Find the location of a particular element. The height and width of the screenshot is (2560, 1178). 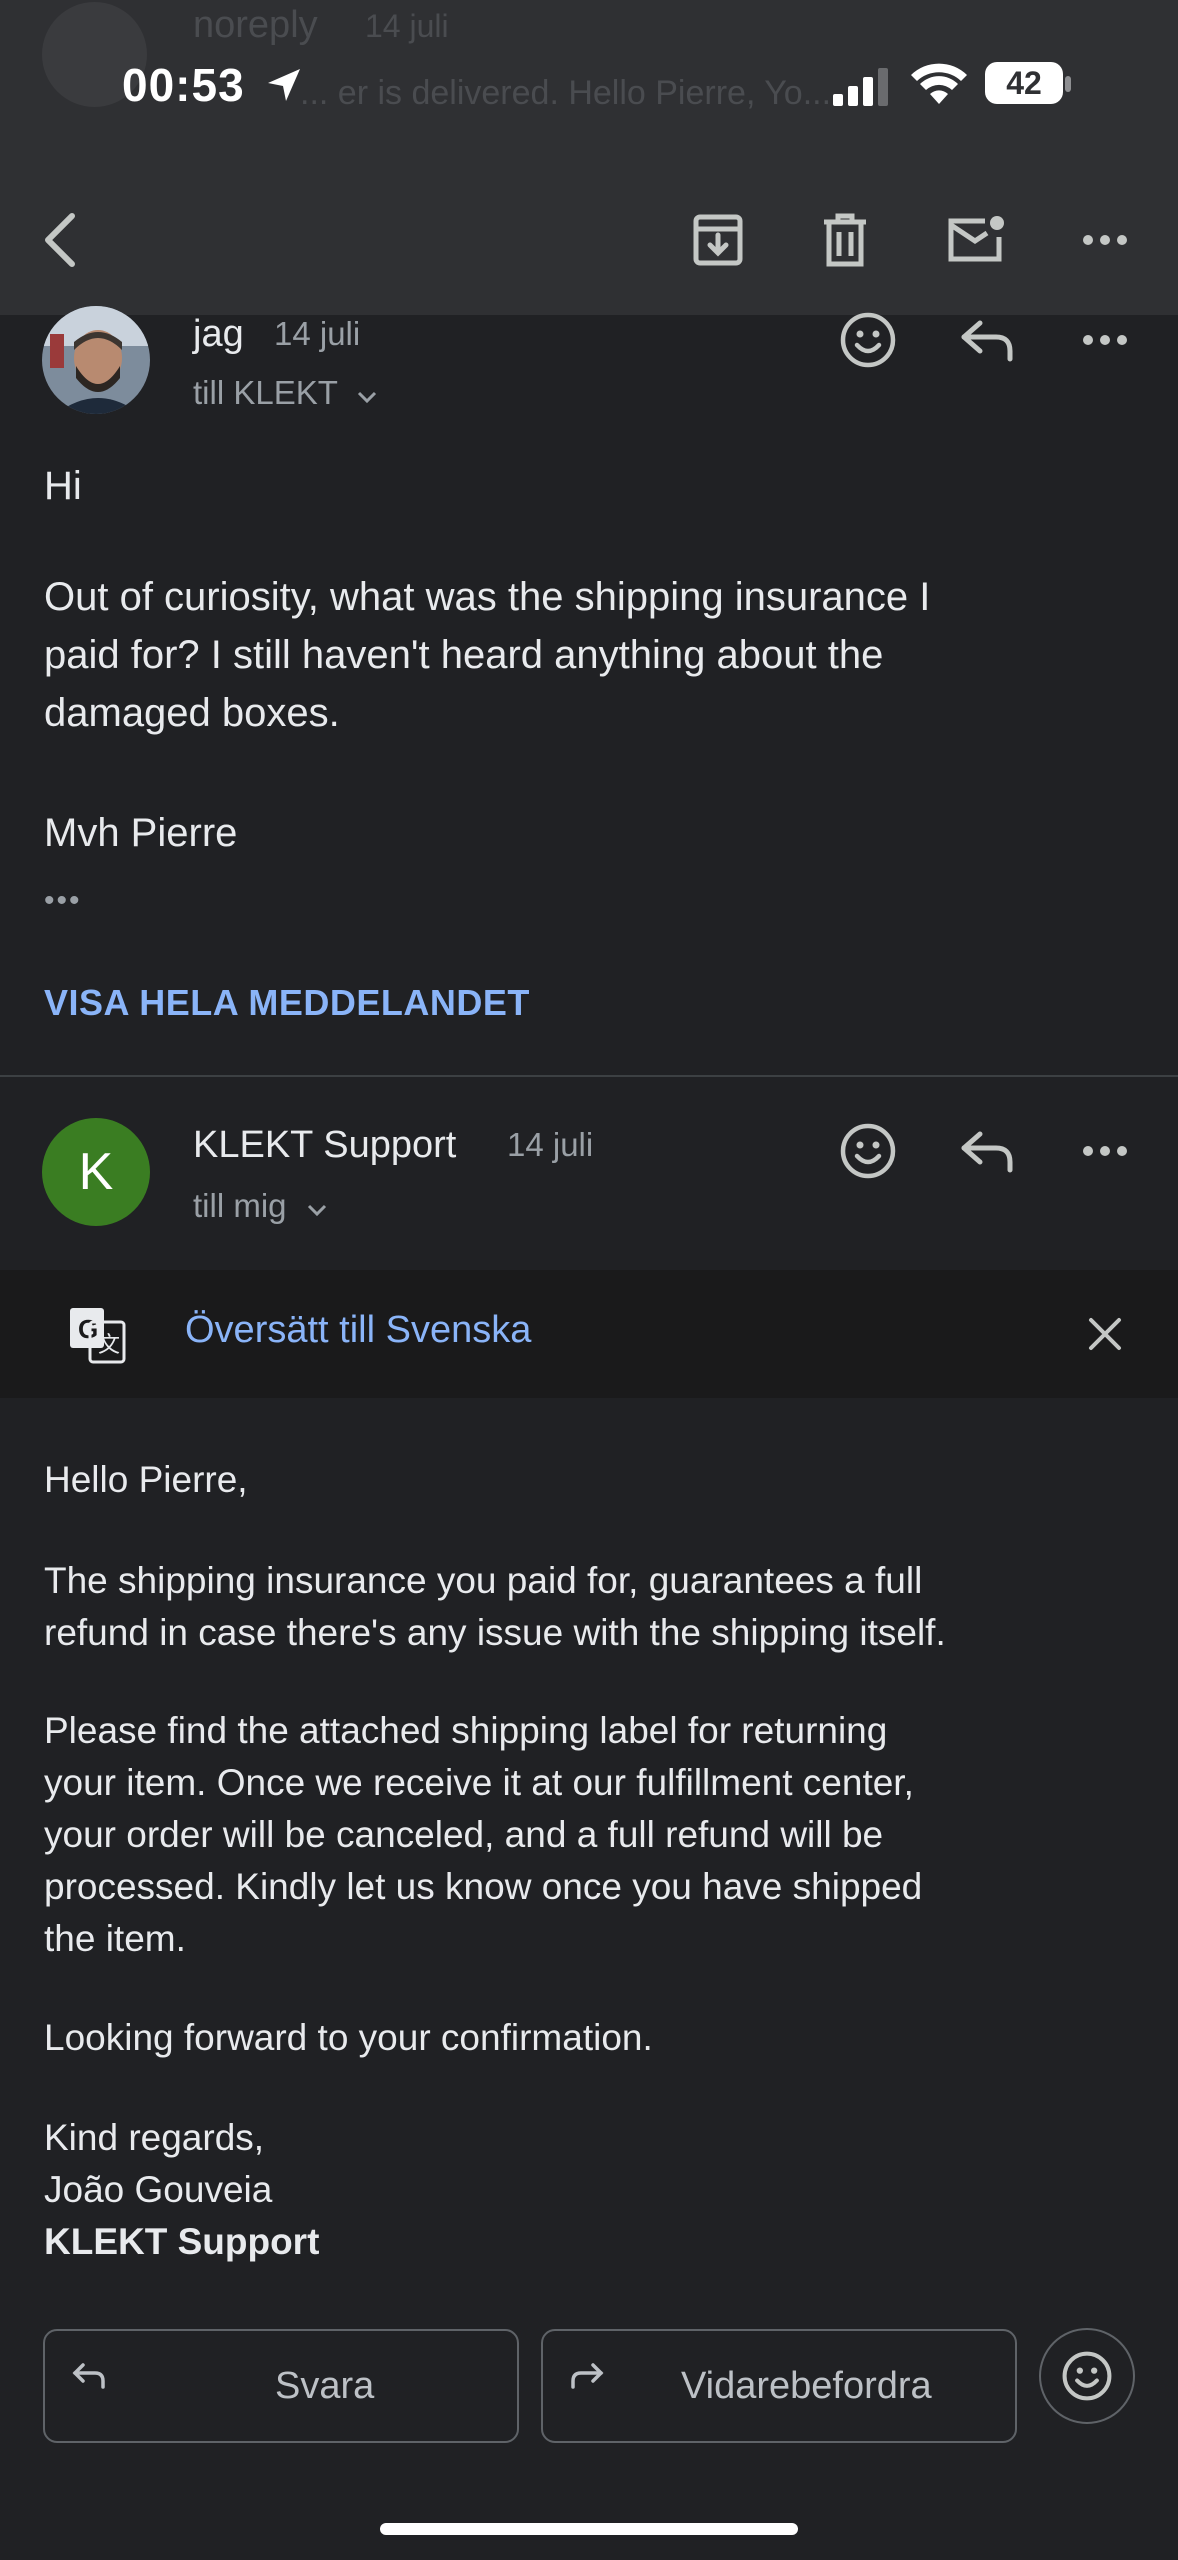

translate-link: Översätt till Svenska is located at coordinates (358, 1330).